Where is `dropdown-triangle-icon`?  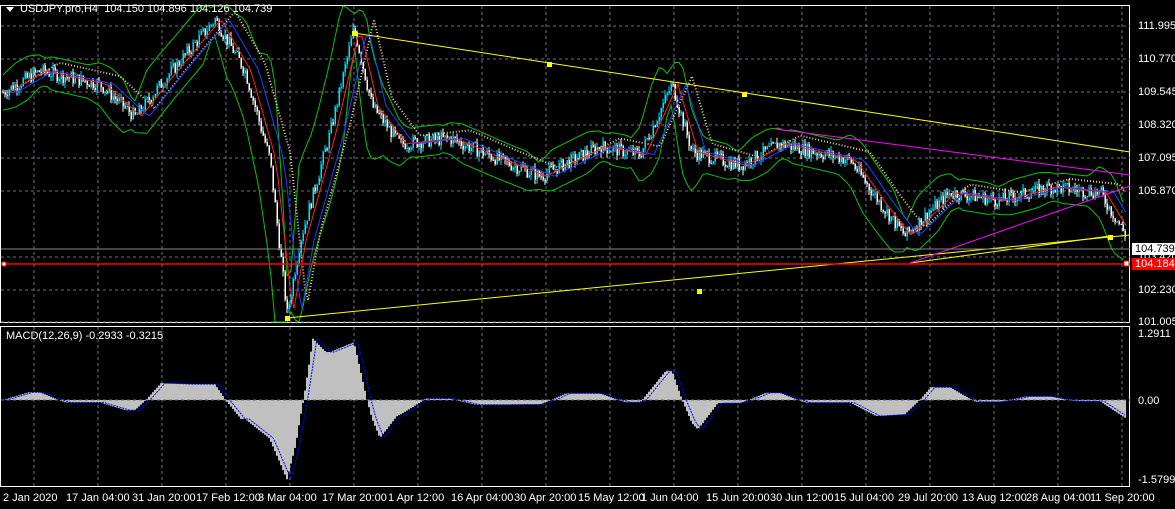
dropdown-triangle-icon is located at coordinates (10, 9).